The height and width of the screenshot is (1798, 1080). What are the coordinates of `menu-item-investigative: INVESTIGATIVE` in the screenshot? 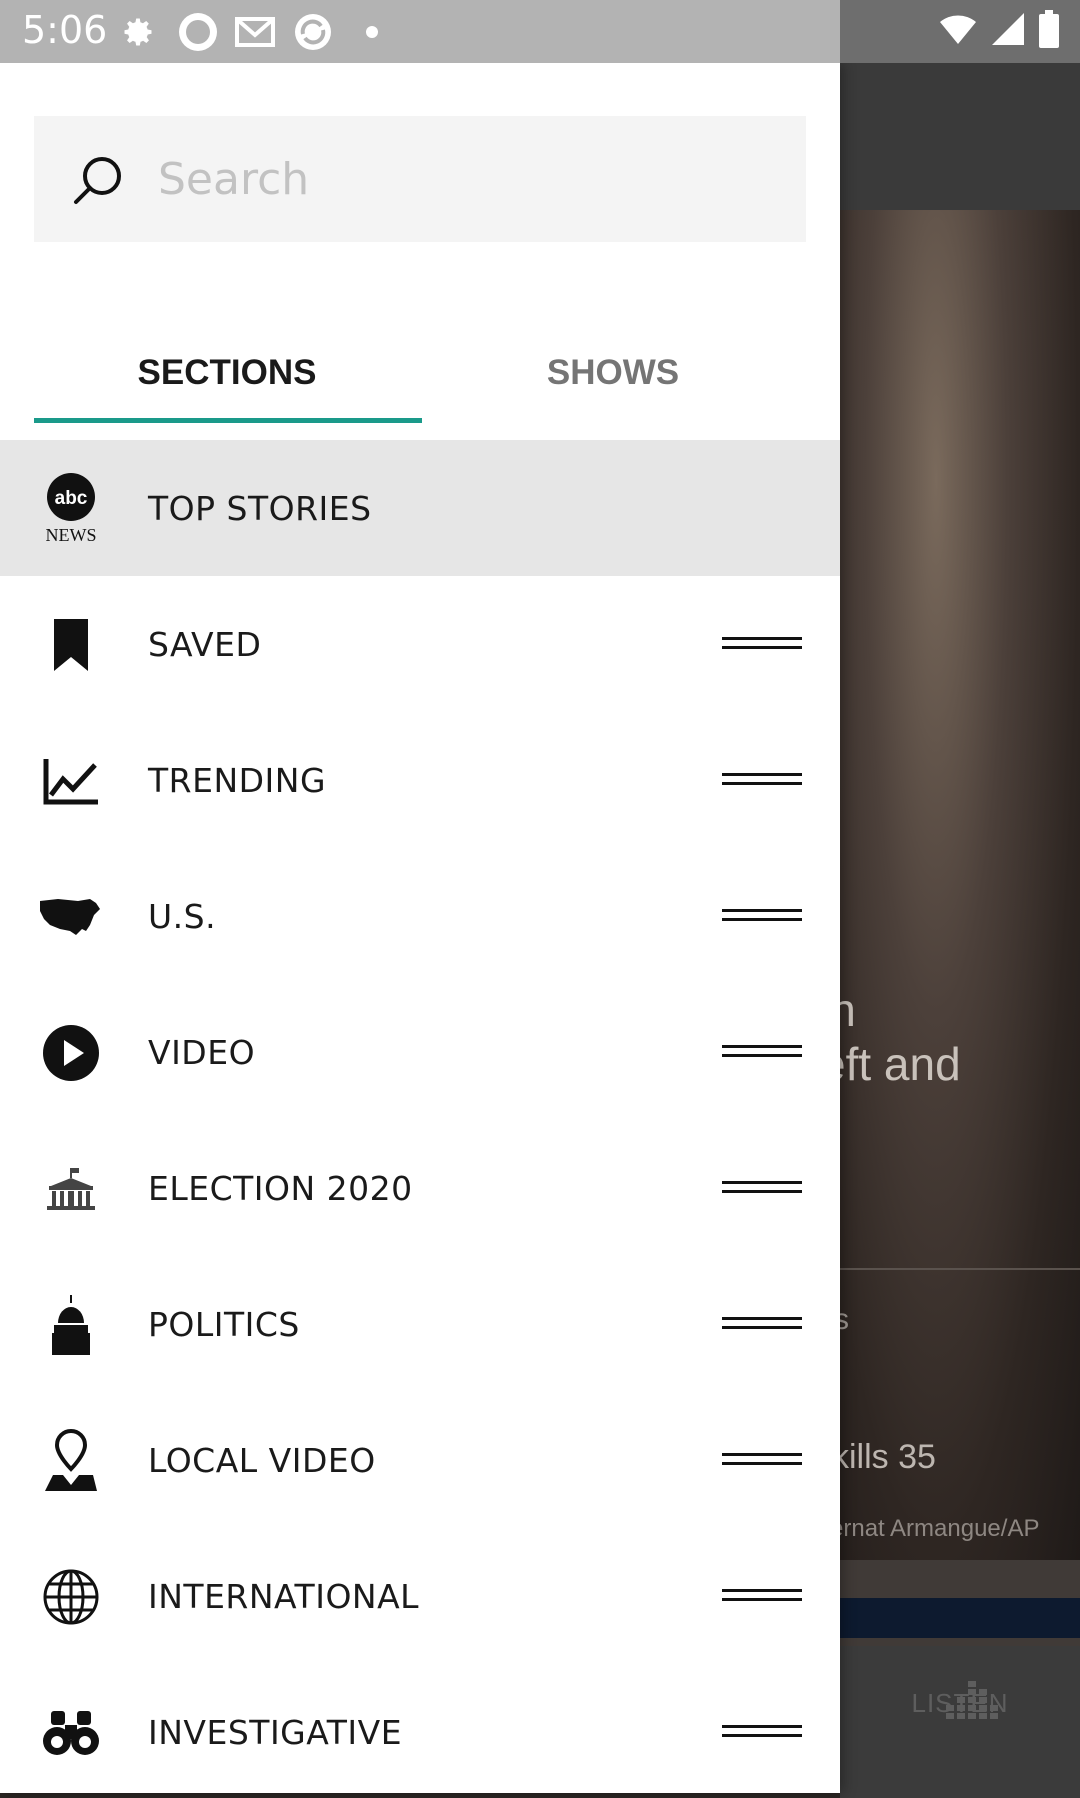 It's located at (420, 1731).